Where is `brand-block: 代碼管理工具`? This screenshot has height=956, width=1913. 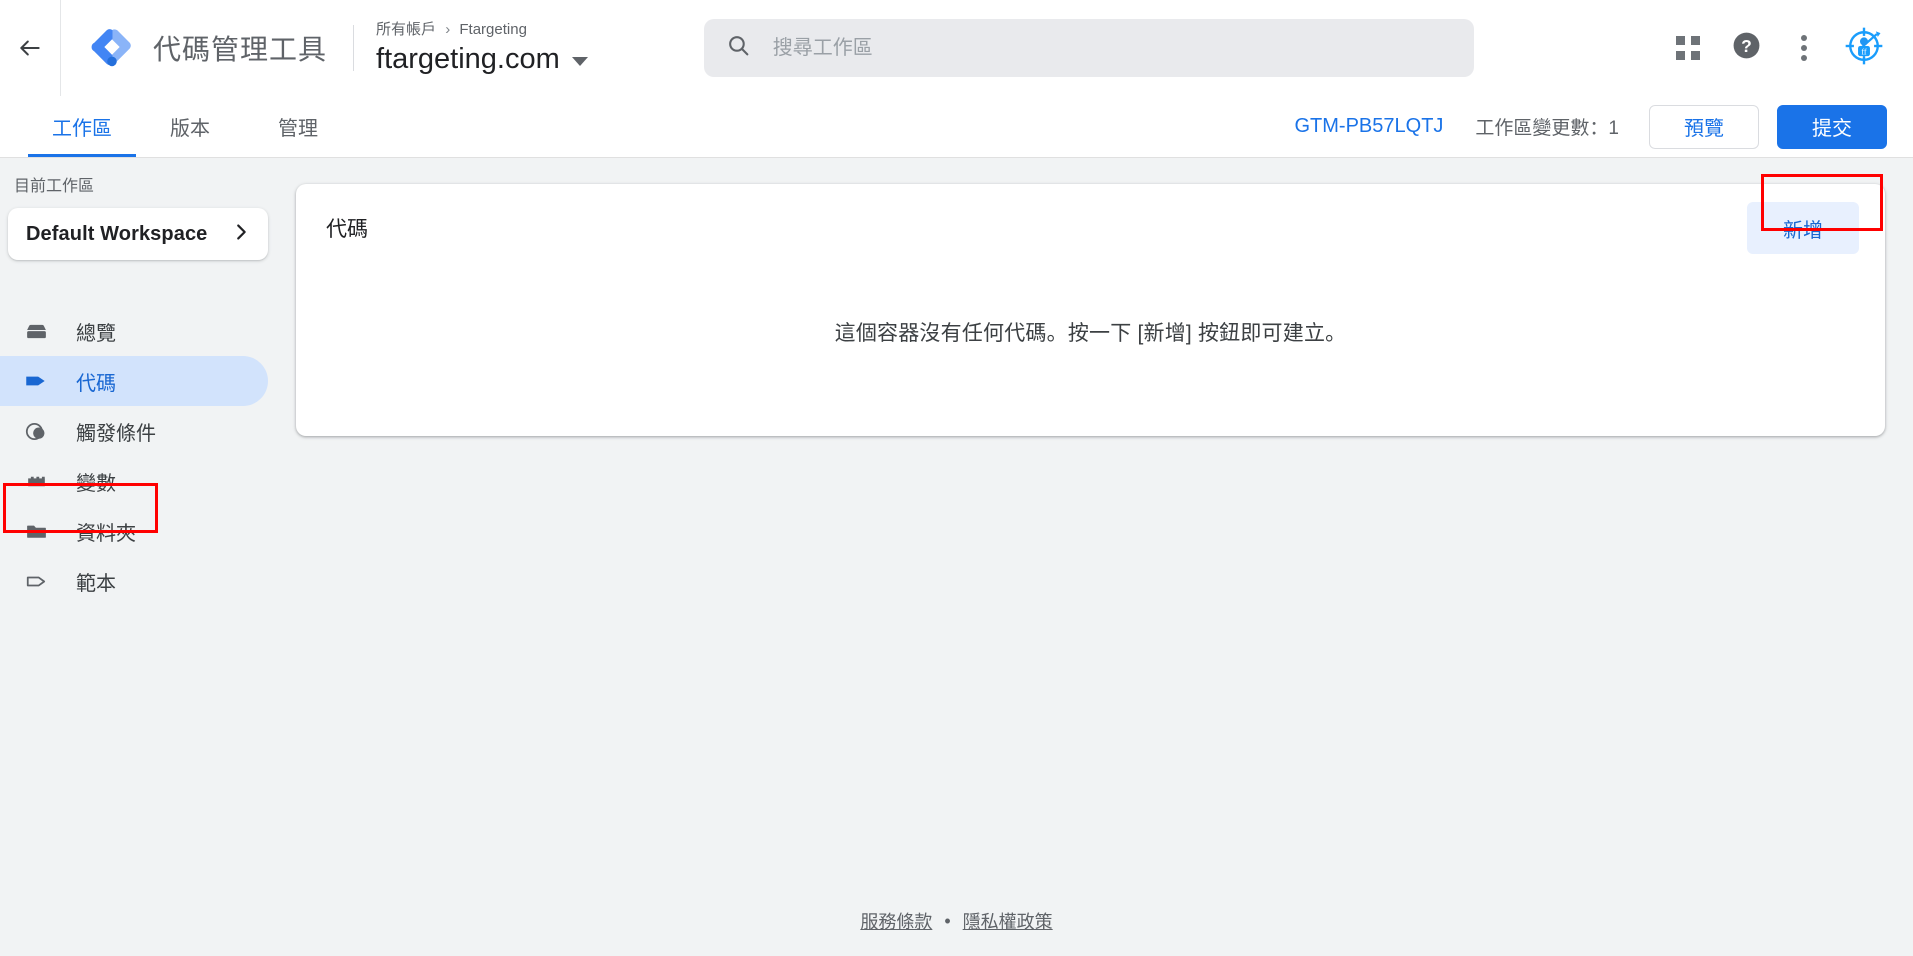 brand-block: 代碼管理工具 is located at coordinates (194, 48).